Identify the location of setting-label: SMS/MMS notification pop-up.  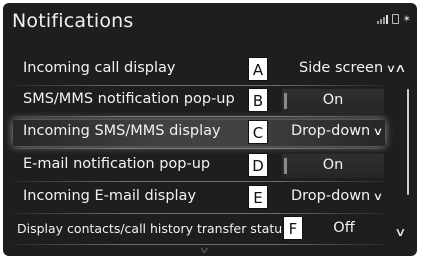
(129, 99).